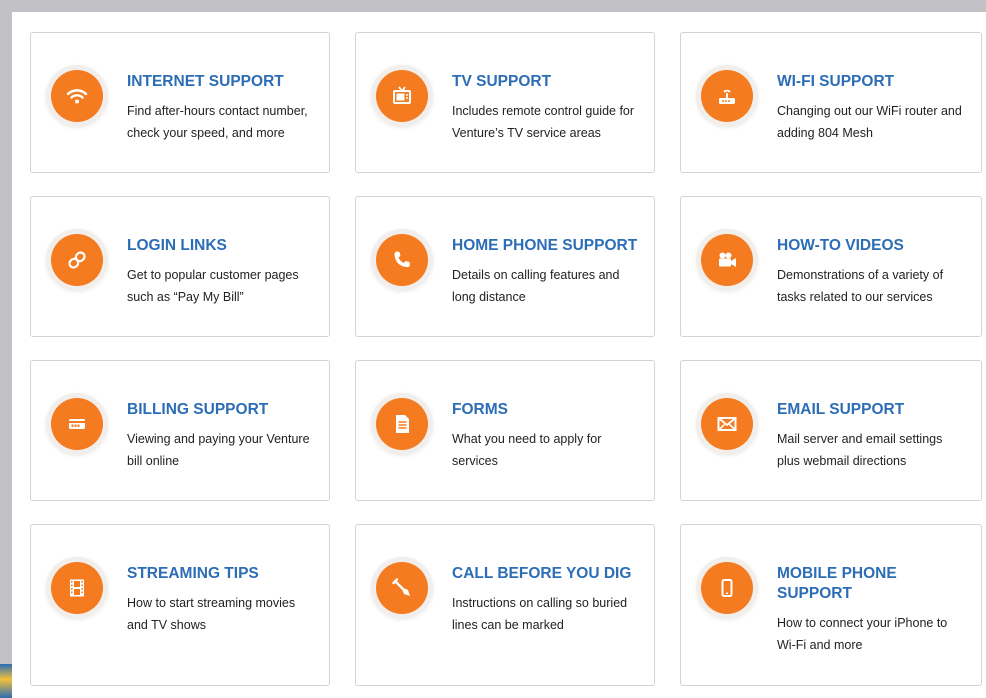 The width and height of the screenshot is (986, 698). Describe the element at coordinates (841, 409) in the screenshot. I see `card-title: EMAIL SUPPORT` at that location.